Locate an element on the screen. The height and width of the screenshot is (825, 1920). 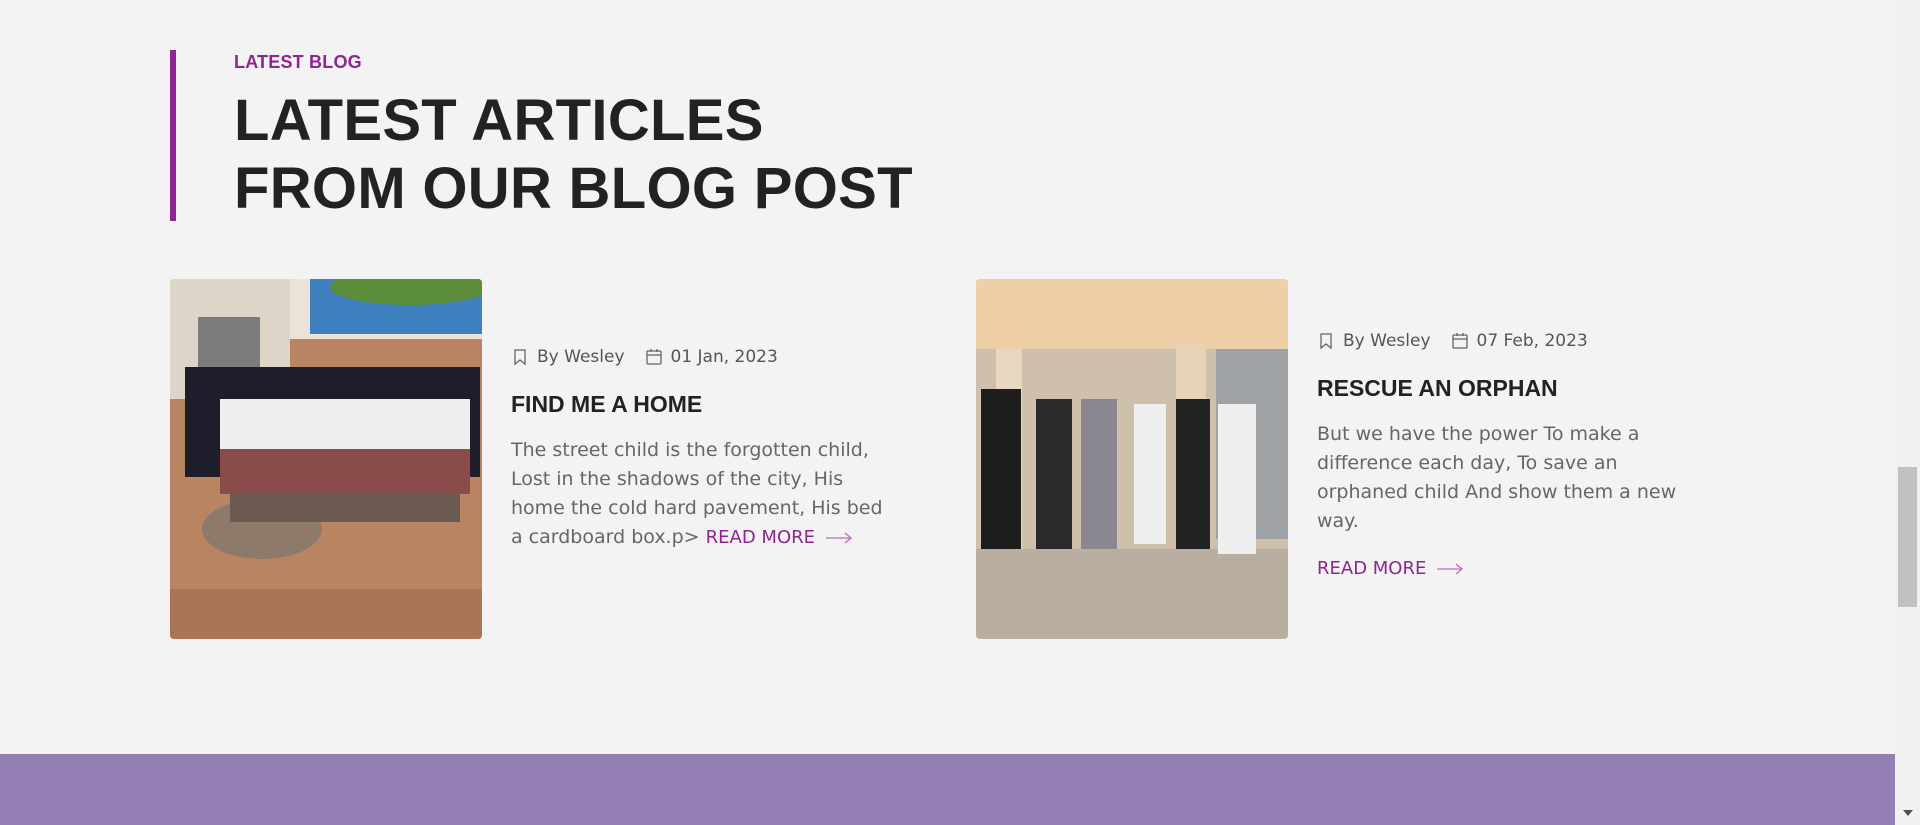
footer-band is located at coordinates (947, 789).